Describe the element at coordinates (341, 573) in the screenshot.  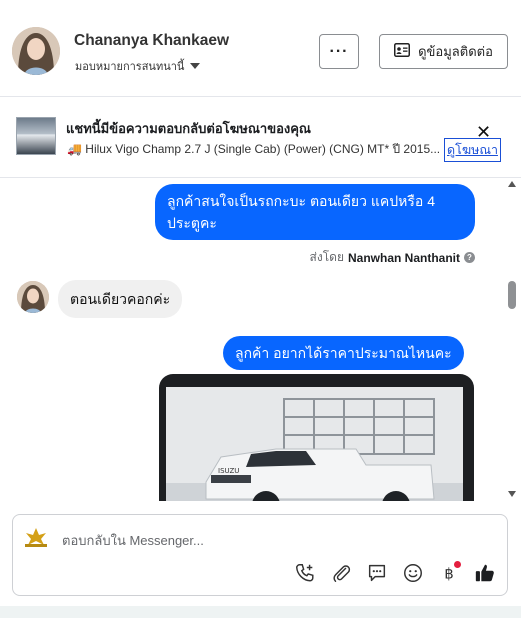
I see `attach-icon` at that location.